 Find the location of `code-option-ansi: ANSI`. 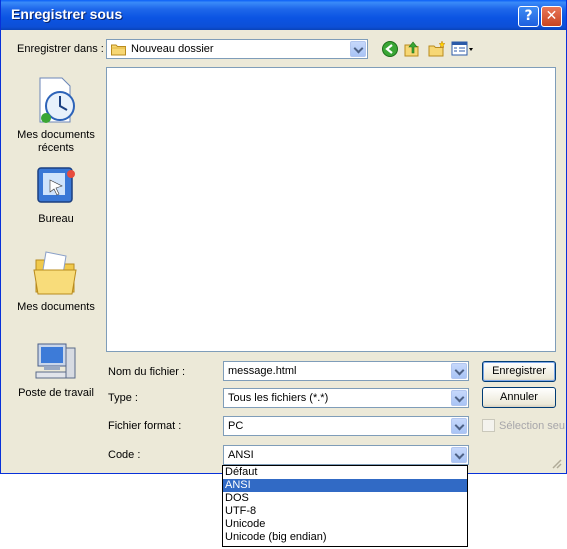

code-option-ansi: ANSI is located at coordinates (345, 485).